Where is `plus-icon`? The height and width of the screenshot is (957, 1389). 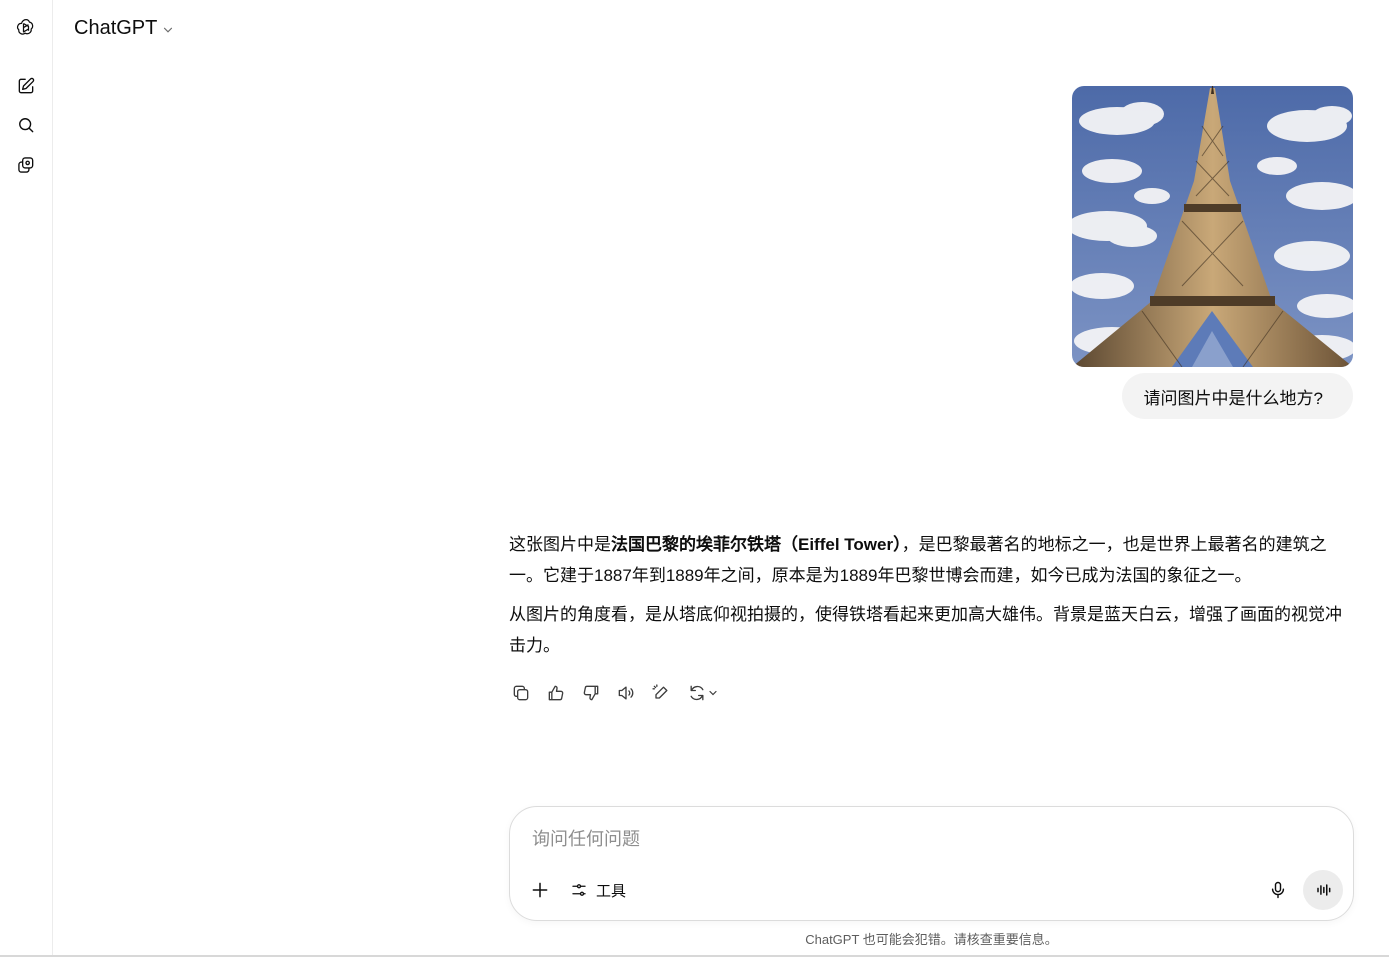
plus-icon is located at coordinates (540, 890).